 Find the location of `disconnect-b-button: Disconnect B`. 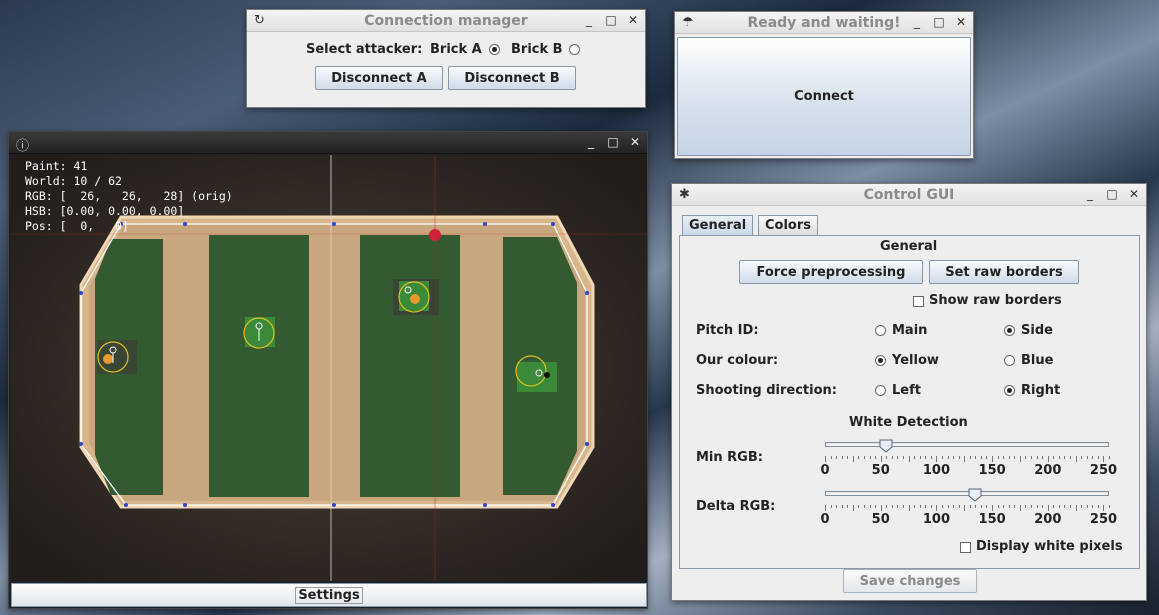

disconnect-b-button: Disconnect B is located at coordinates (512, 78).